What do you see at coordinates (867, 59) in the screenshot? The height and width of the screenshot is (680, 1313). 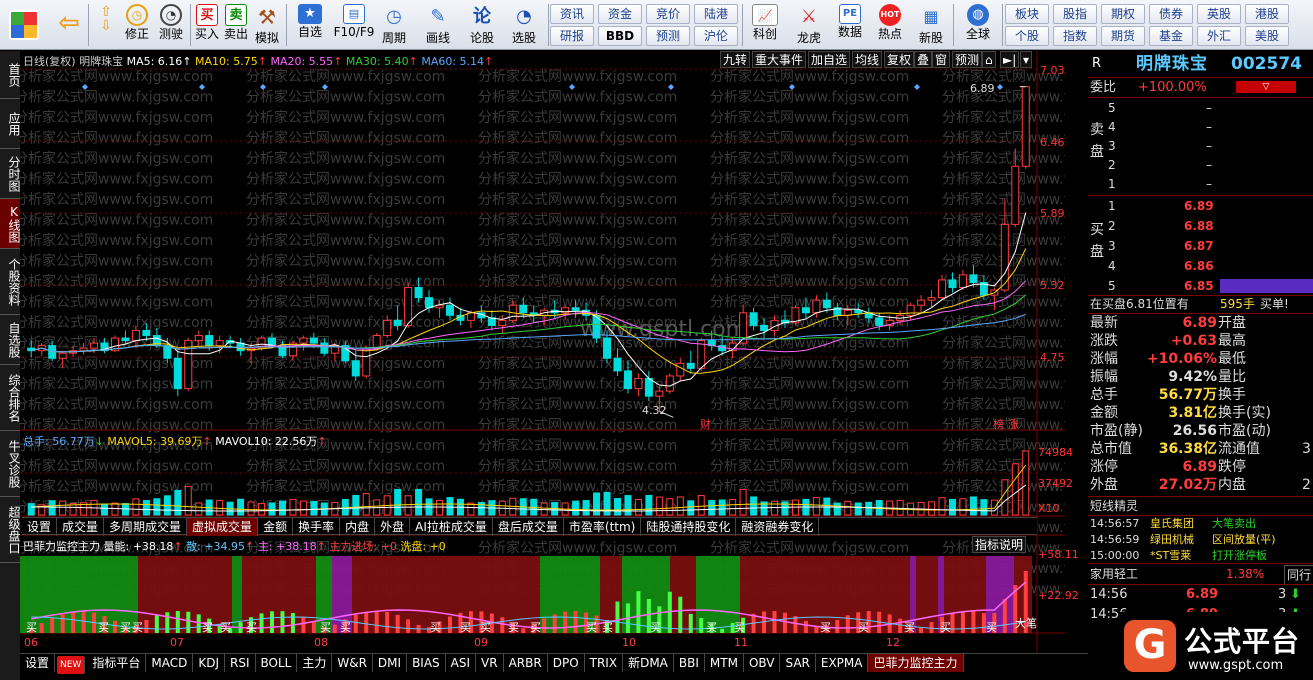 I see `ma-button: 均线` at bounding box center [867, 59].